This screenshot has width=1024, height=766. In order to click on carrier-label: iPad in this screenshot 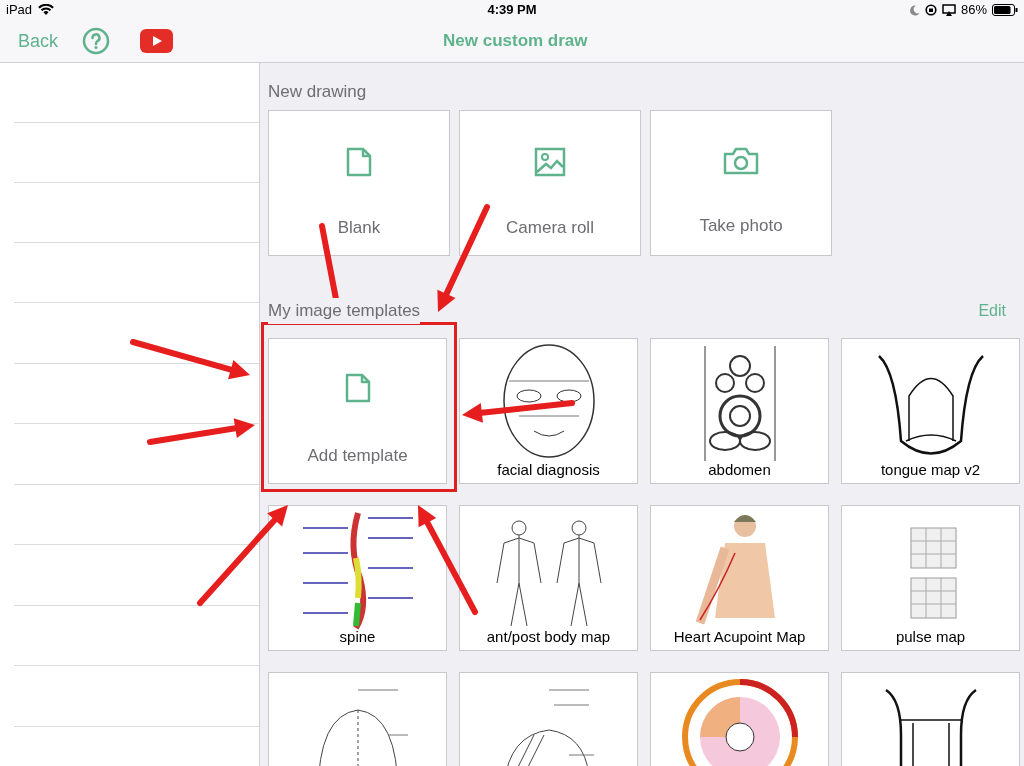, I will do `click(19, 10)`.